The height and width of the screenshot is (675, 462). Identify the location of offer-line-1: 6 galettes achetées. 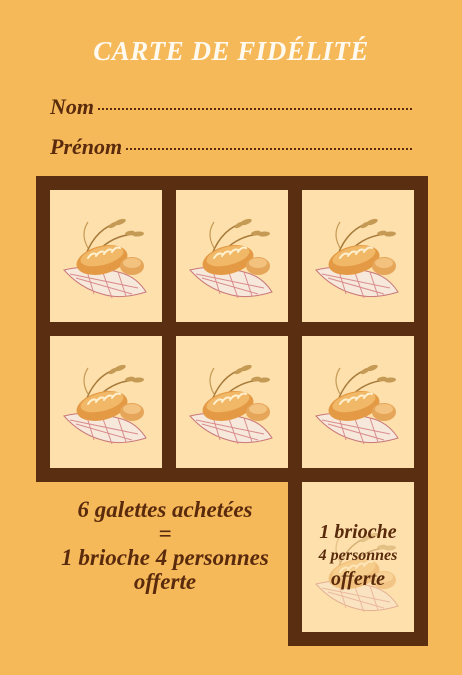
(165, 509).